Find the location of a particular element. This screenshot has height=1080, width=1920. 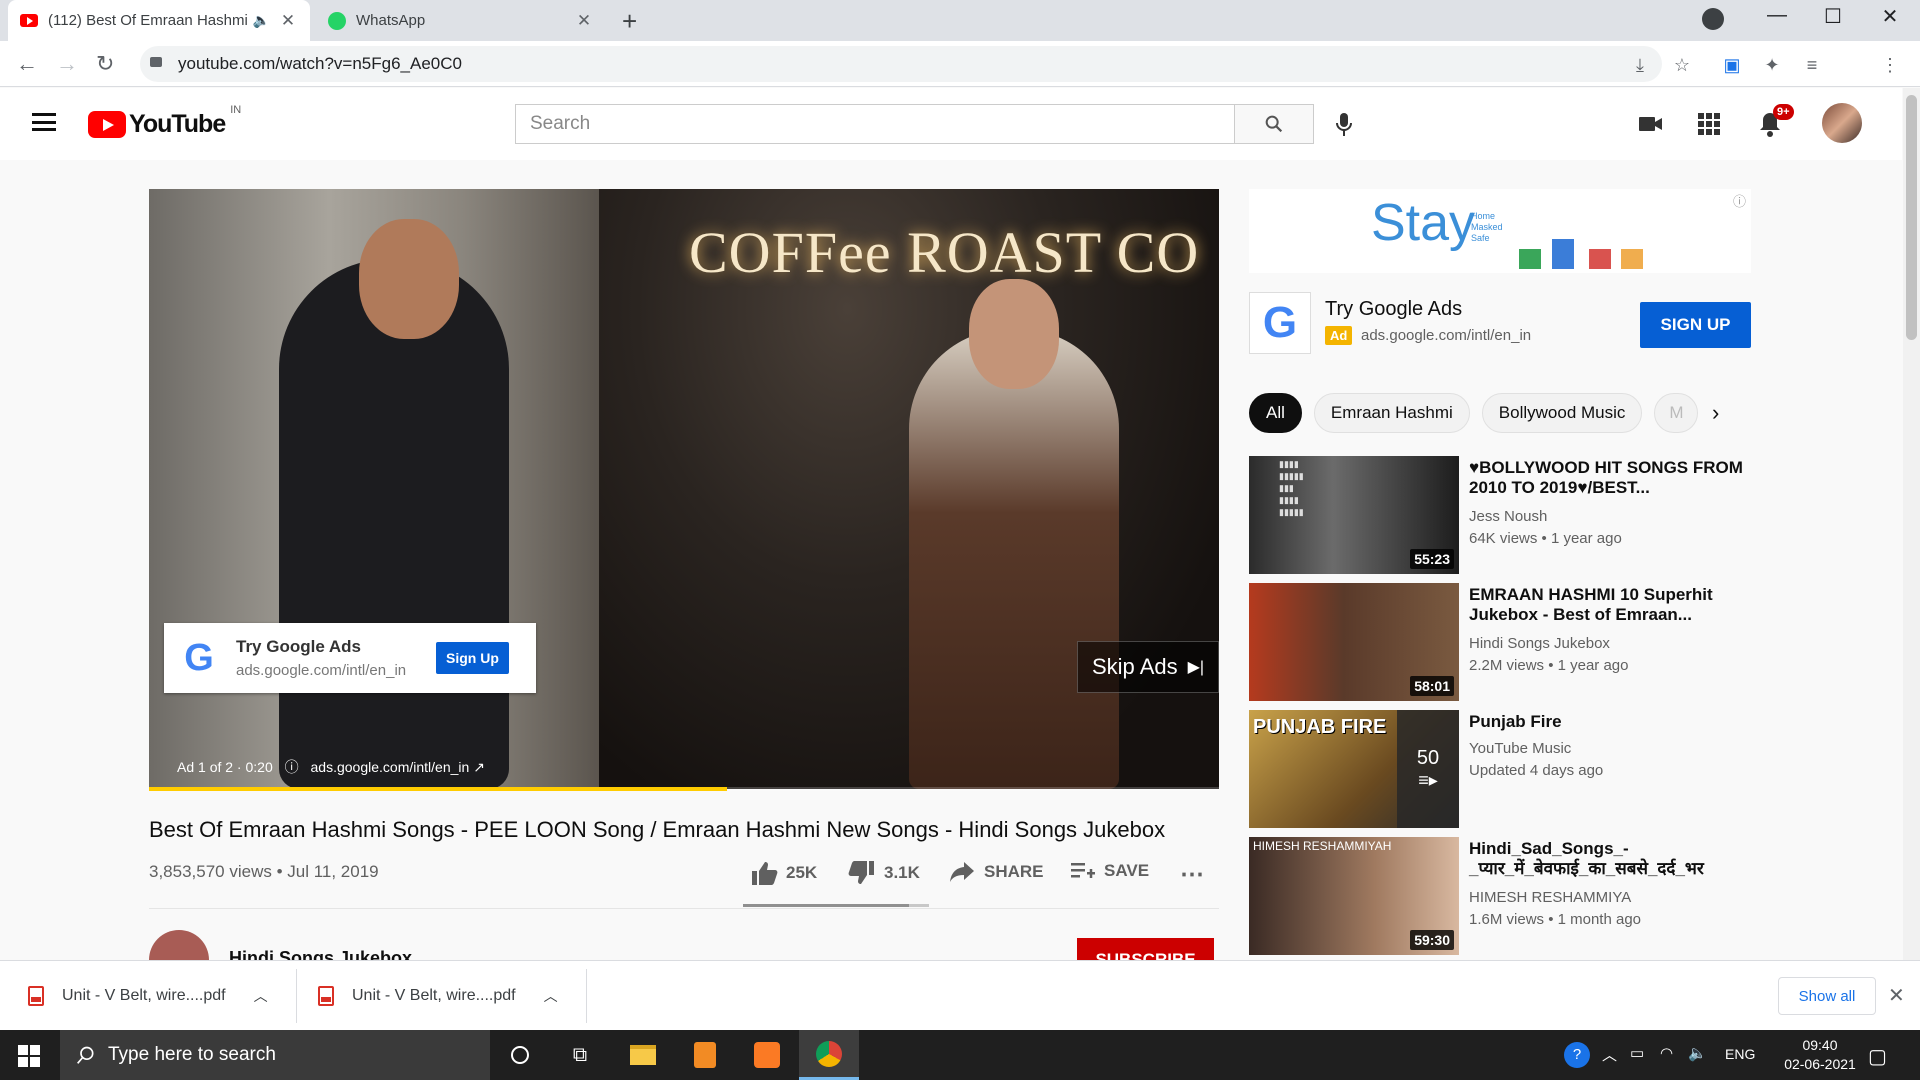

task-view-icon: ⧉ is located at coordinates (580, 1055).